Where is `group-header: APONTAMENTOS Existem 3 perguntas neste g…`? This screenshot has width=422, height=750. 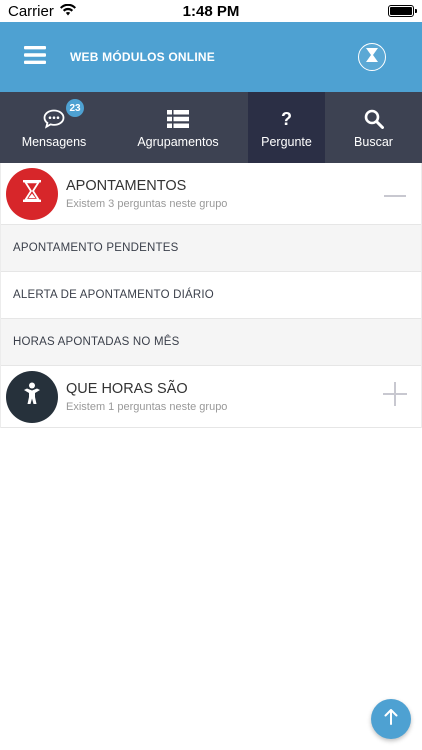 group-header: APONTAMENTOS Existem 3 perguntas neste g… is located at coordinates (211, 194).